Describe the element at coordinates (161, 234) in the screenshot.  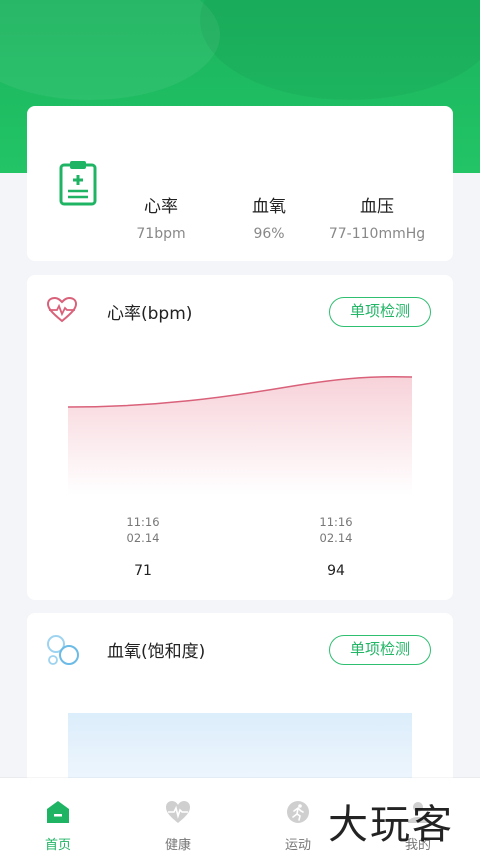
I see `metric-value: 71bpm` at that location.